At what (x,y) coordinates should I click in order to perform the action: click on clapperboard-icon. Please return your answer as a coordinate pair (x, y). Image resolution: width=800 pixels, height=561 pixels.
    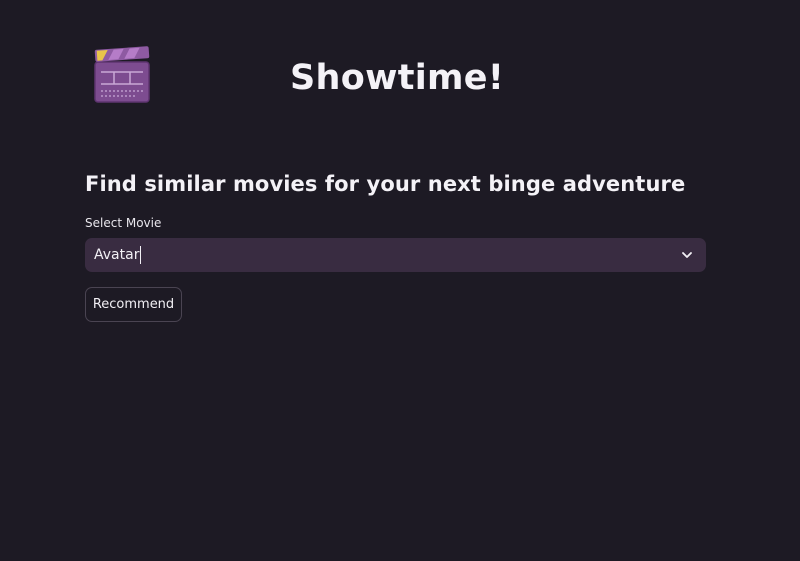
    Looking at the image, I should click on (122, 74).